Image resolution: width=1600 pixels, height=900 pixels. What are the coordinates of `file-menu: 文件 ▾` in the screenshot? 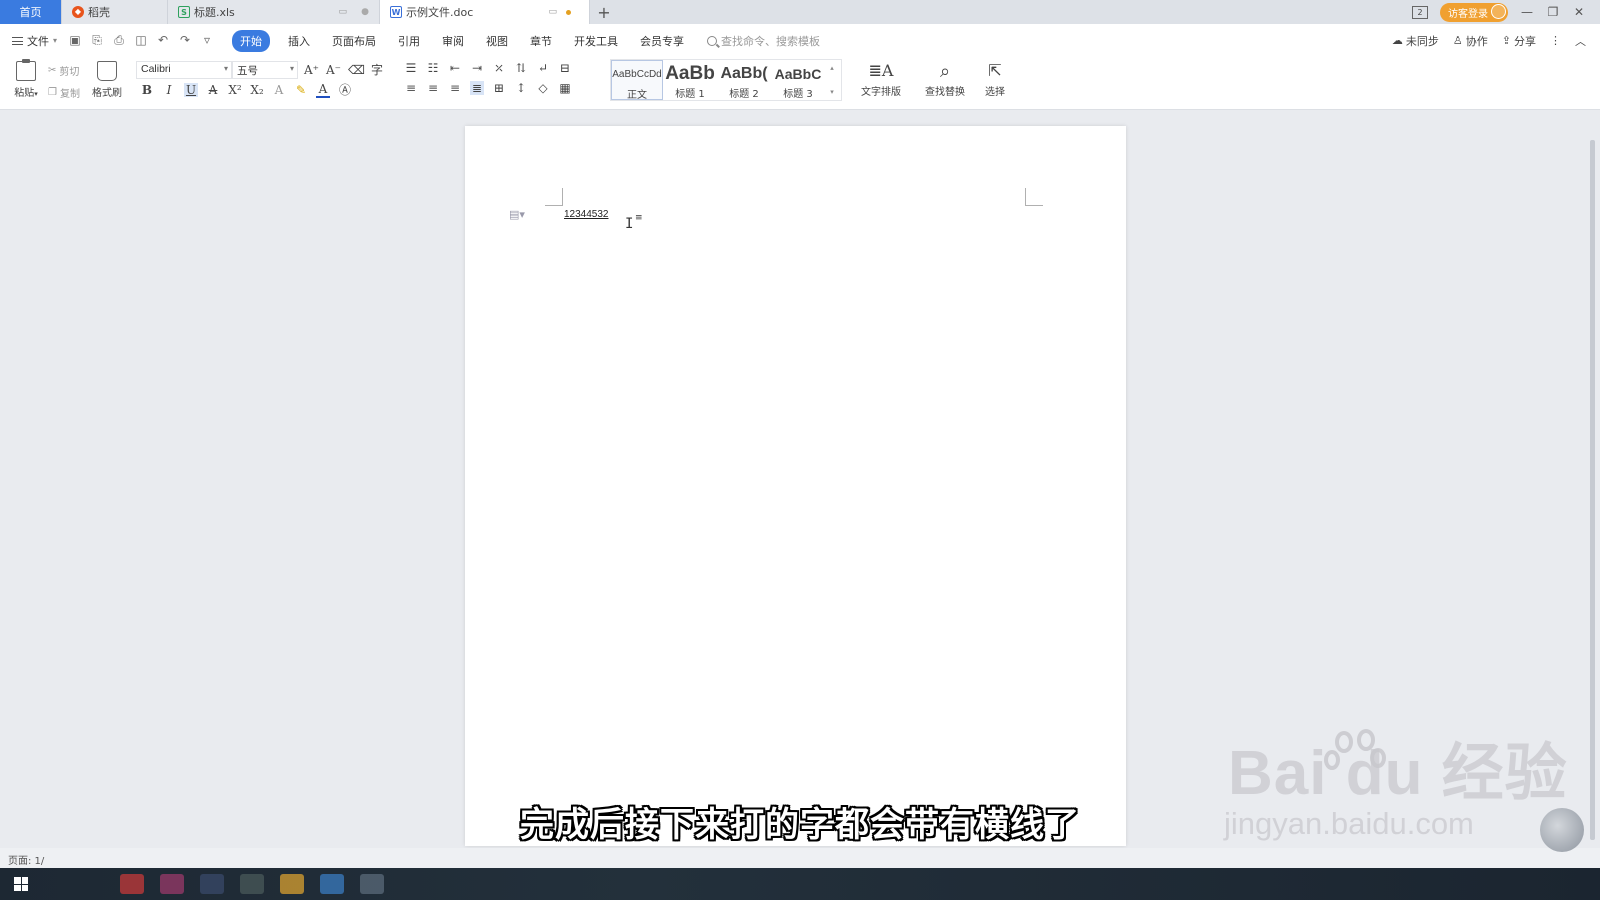 It's located at (34, 41).